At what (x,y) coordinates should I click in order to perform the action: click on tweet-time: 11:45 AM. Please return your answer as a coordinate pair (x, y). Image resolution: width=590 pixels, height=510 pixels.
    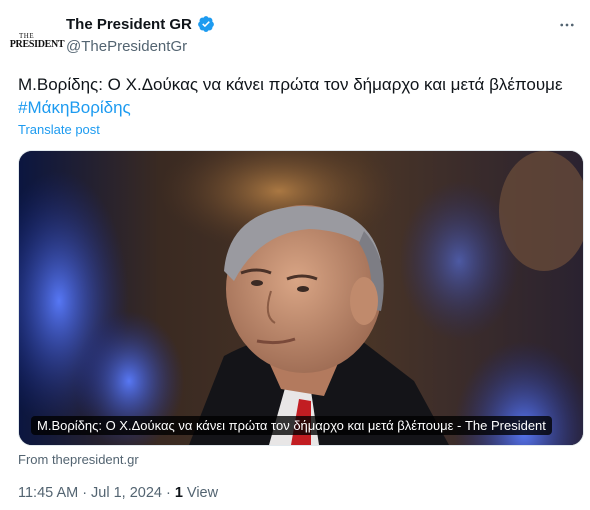
    Looking at the image, I should click on (48, 493).